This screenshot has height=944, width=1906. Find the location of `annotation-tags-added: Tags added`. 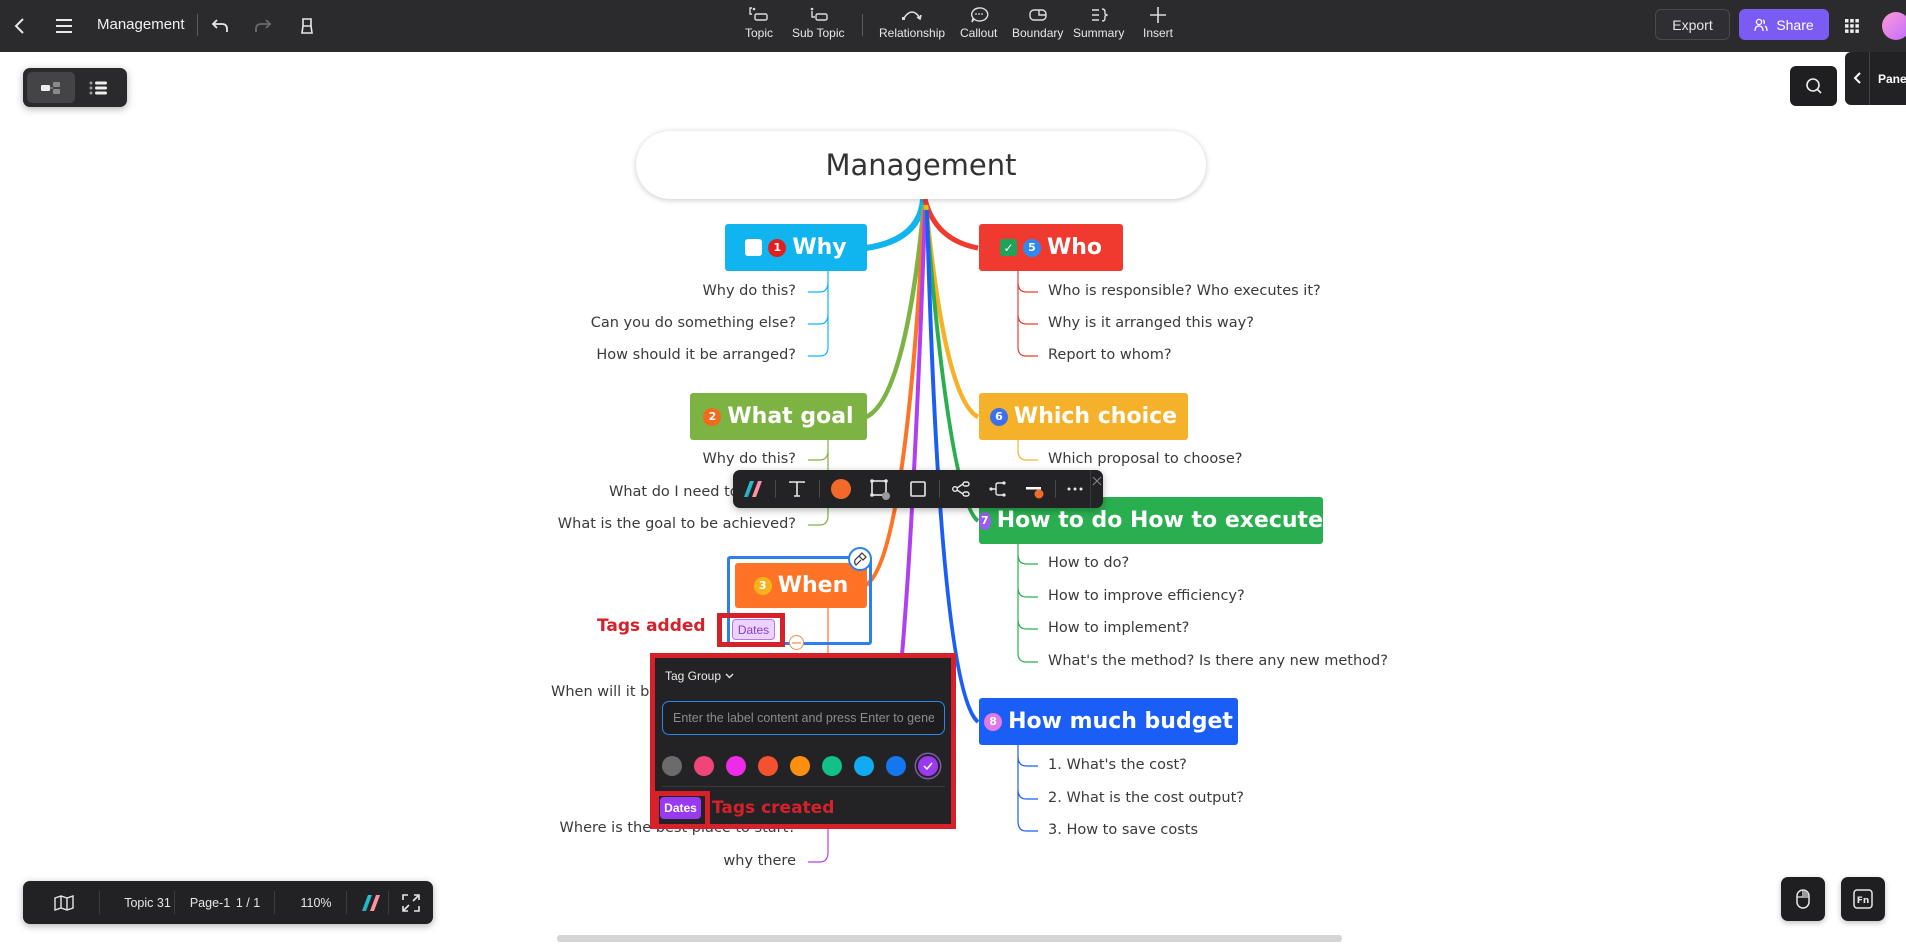

annotation-tags-added: Tags added is located at coordinates (651, 626).